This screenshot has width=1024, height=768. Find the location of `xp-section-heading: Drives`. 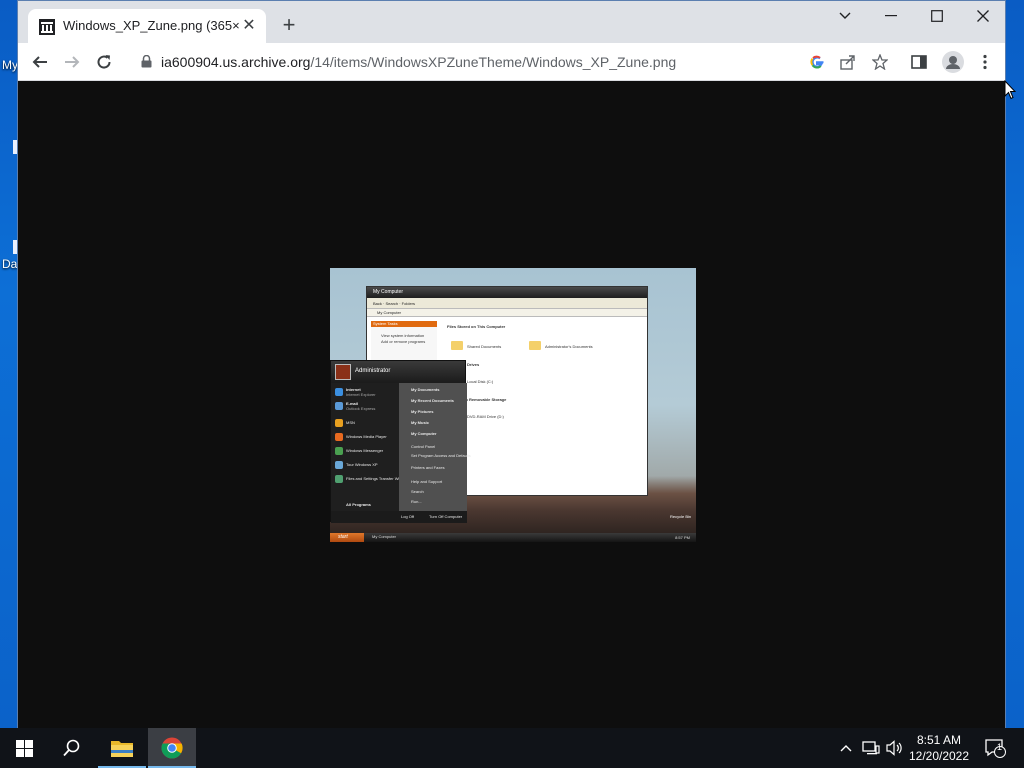

xp-section-heading: Drives is located at coordinates (473, 364).